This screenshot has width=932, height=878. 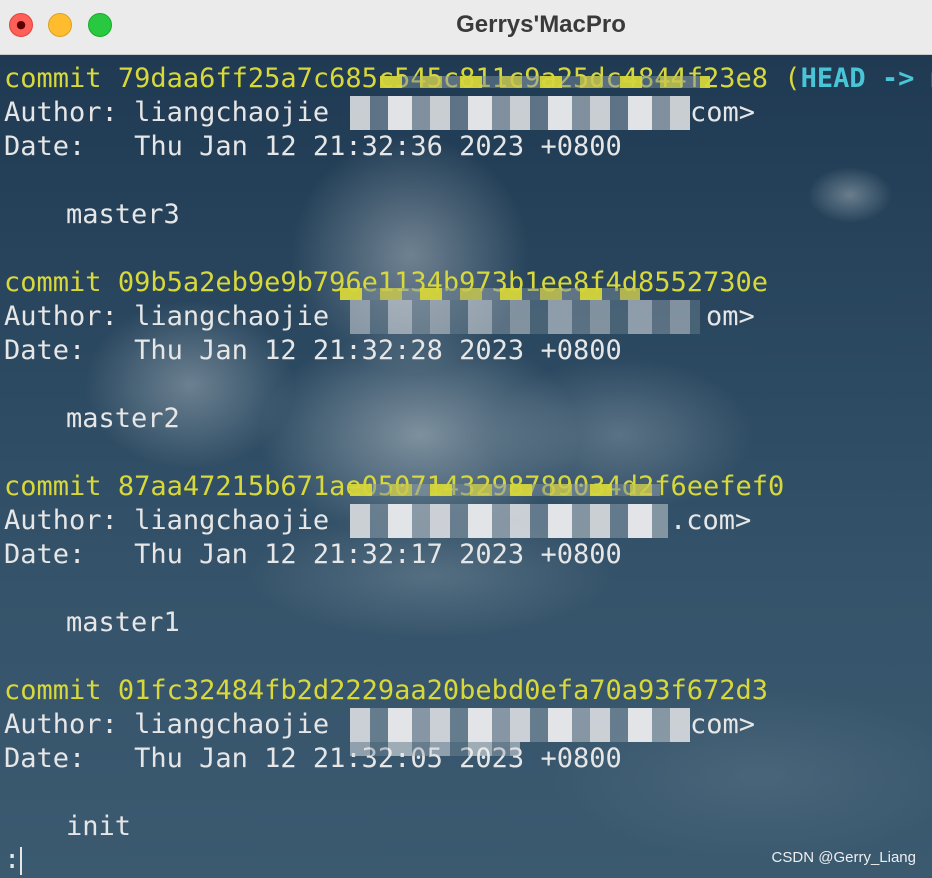 What do you see at coordinates (21, 861) in the screenshot?
I see `text-cursor` at bounding box center [21, 861].